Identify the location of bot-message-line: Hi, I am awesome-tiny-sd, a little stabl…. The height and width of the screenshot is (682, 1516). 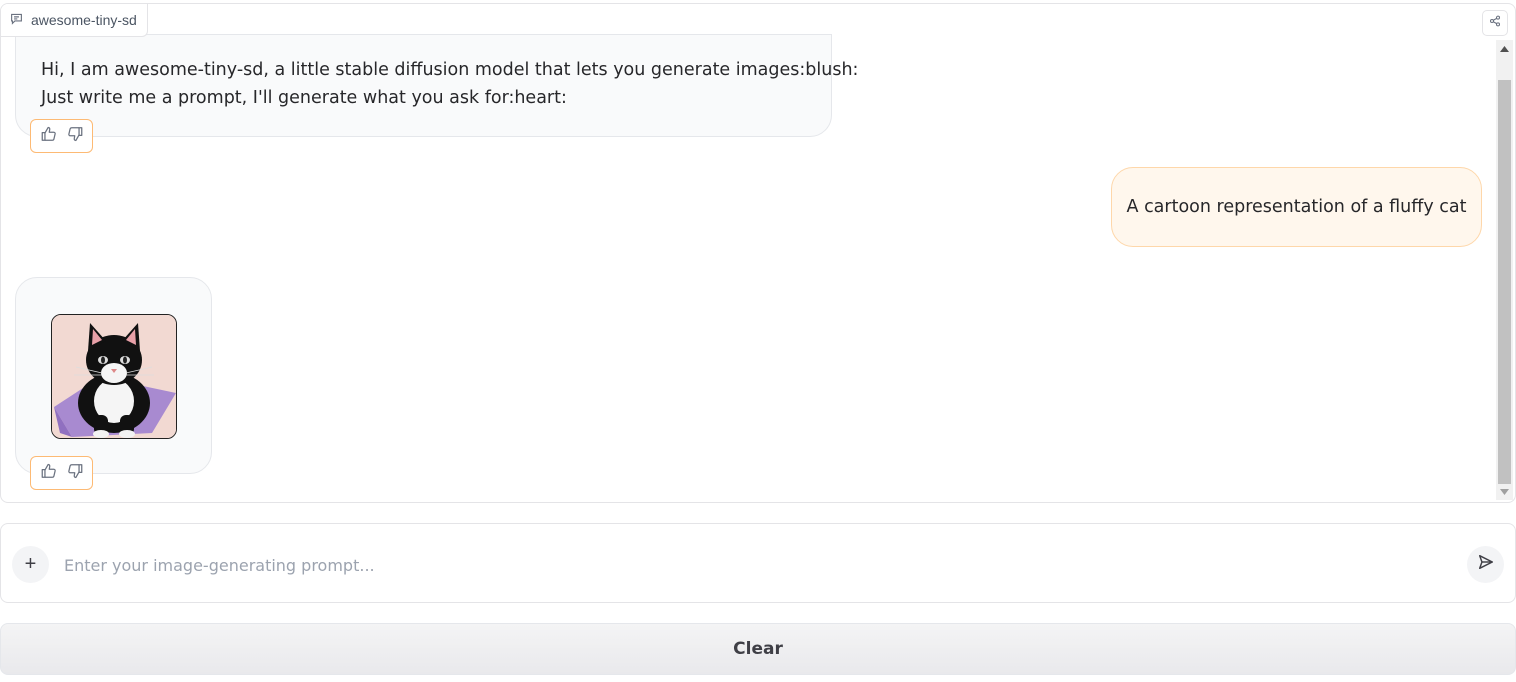
(450, 70).